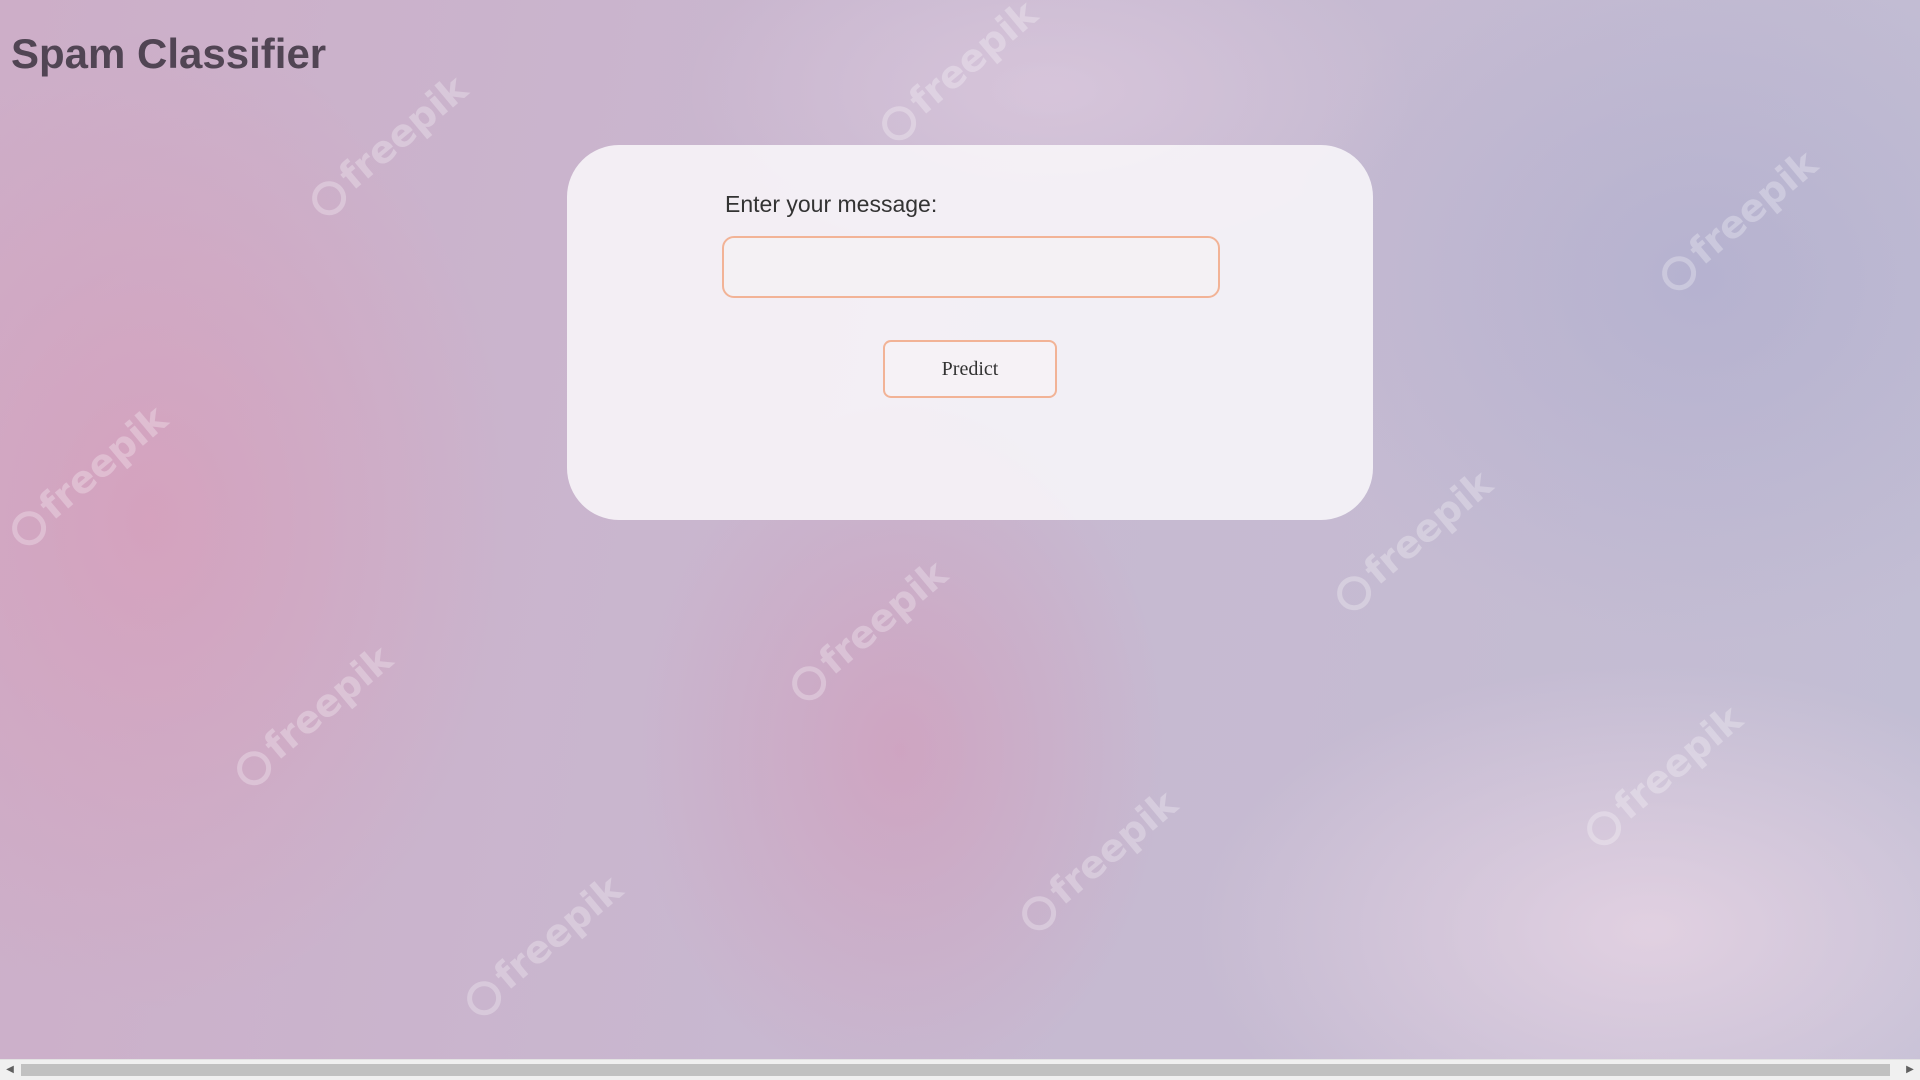 This screenshot has width=1920, height=1080. What do you see at coordinates (831, 204) in the screenshot?
I see `message-label: Enter your message:` at bounding box center [831, 204].